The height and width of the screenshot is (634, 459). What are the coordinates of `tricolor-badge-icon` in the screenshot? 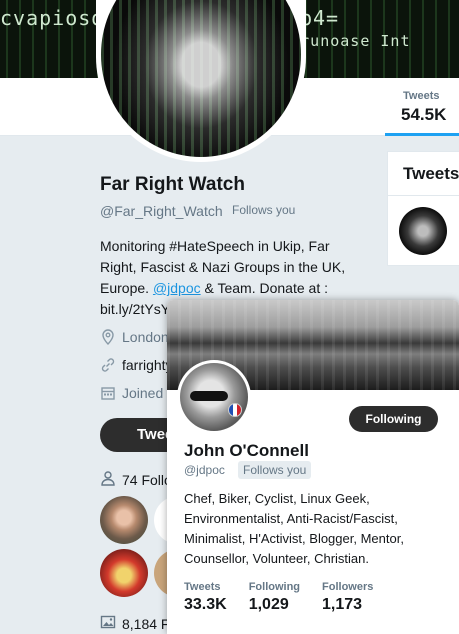 It's located at (235, 410).